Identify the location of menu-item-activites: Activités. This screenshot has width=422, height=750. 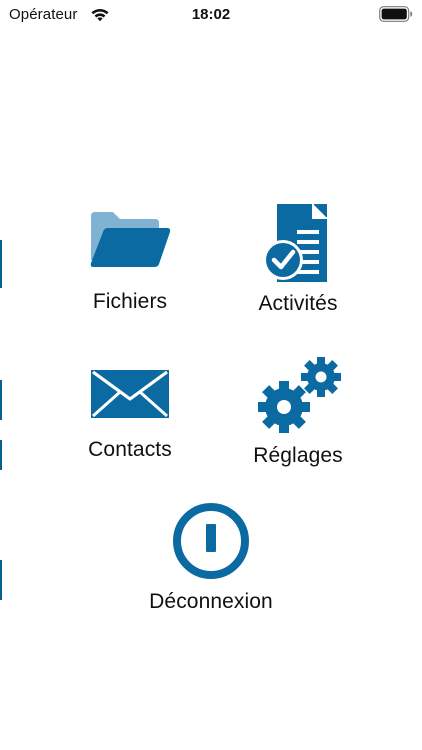
(298, 258).